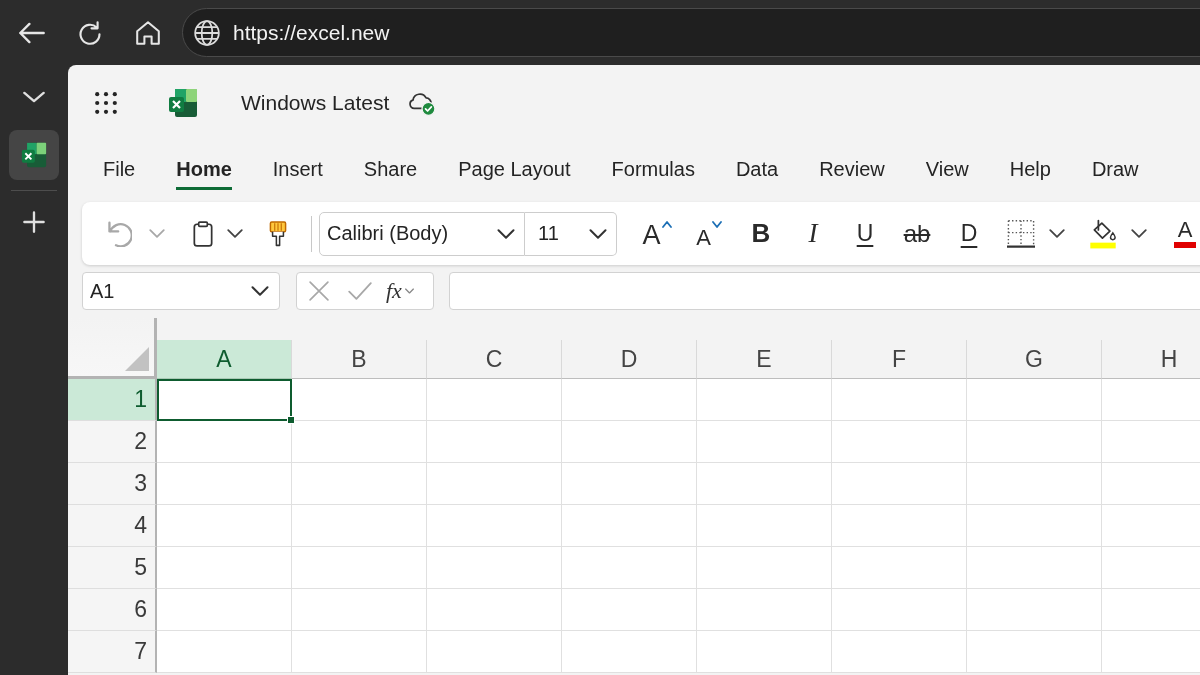  What do you see at coordinates (112, 652) in the screenshot?
I see `row-header: 7` at bounding box center [112, 652].